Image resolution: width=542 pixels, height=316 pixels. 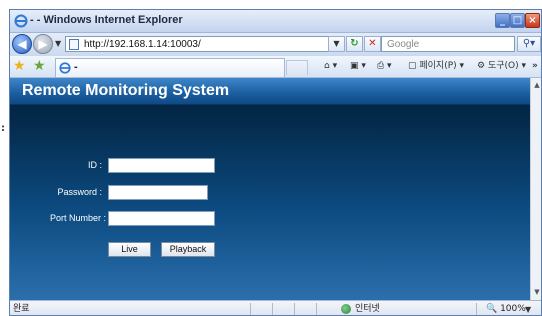 I want to click on tab-current: -, so click(x=170, y=67).